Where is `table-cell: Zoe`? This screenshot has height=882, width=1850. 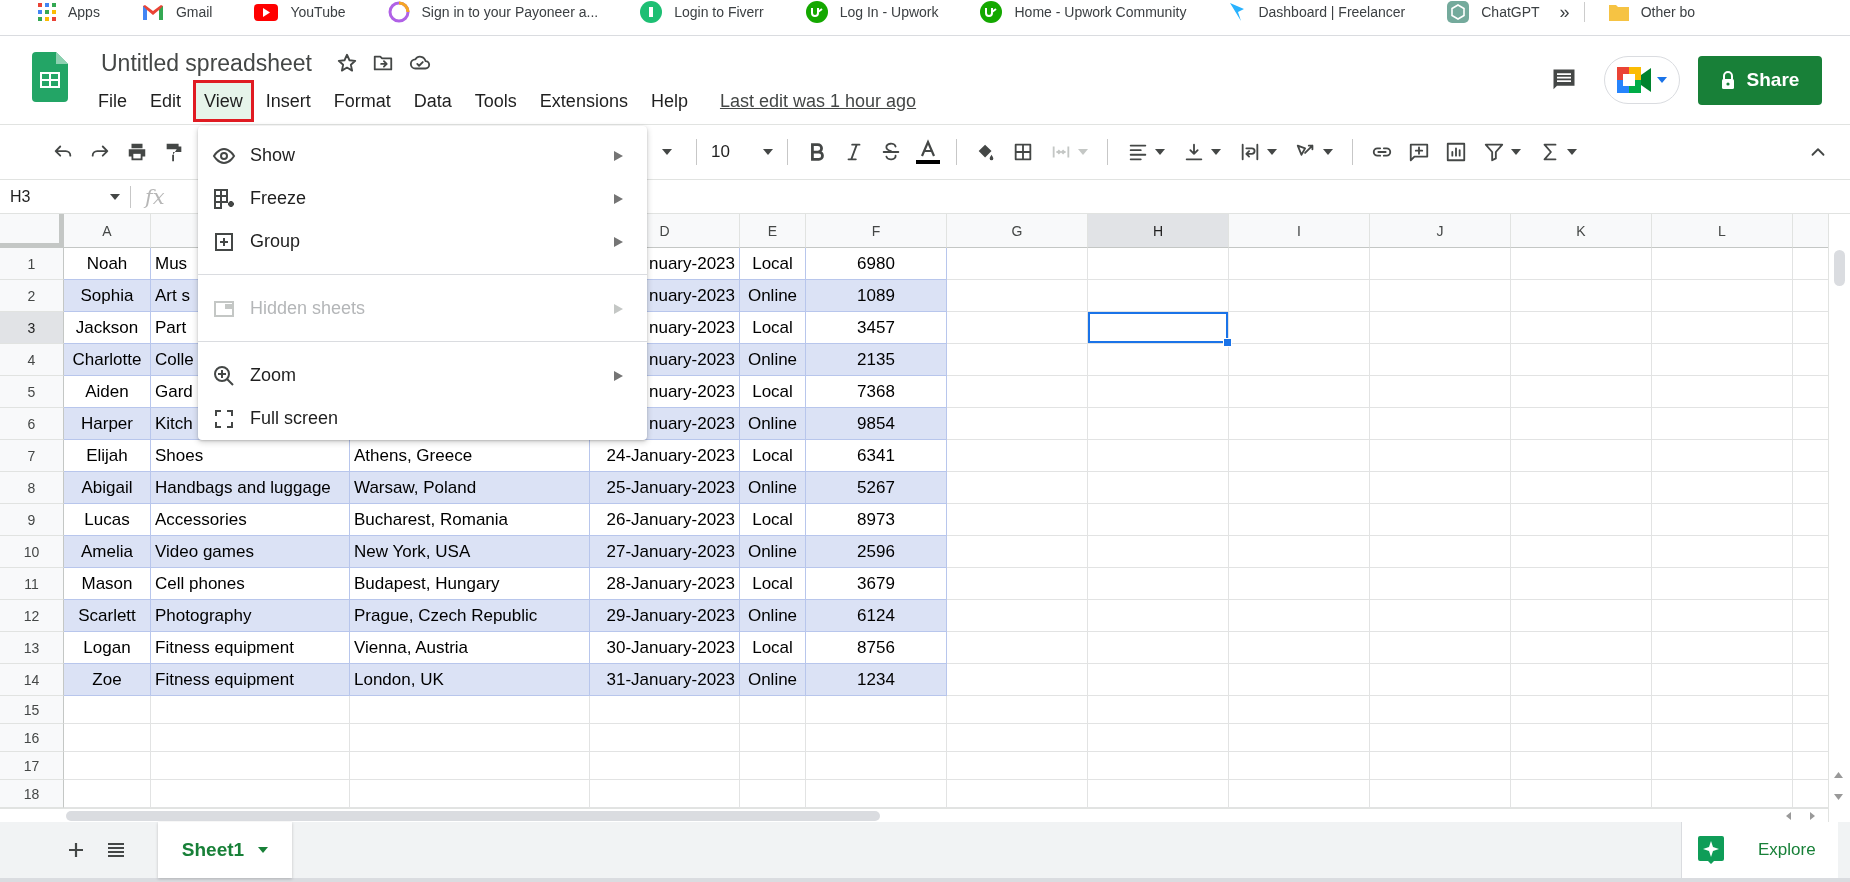
table-cell: Zoe is located at coordinates (107, 680).